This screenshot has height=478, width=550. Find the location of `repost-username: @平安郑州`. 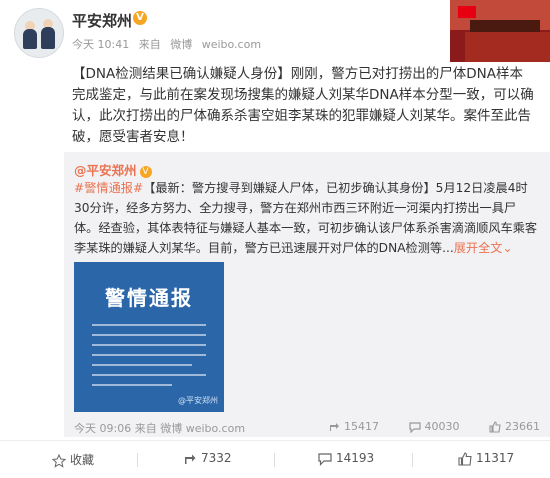

repost-username: @平安郑州 is located at coordinates (105, 170).